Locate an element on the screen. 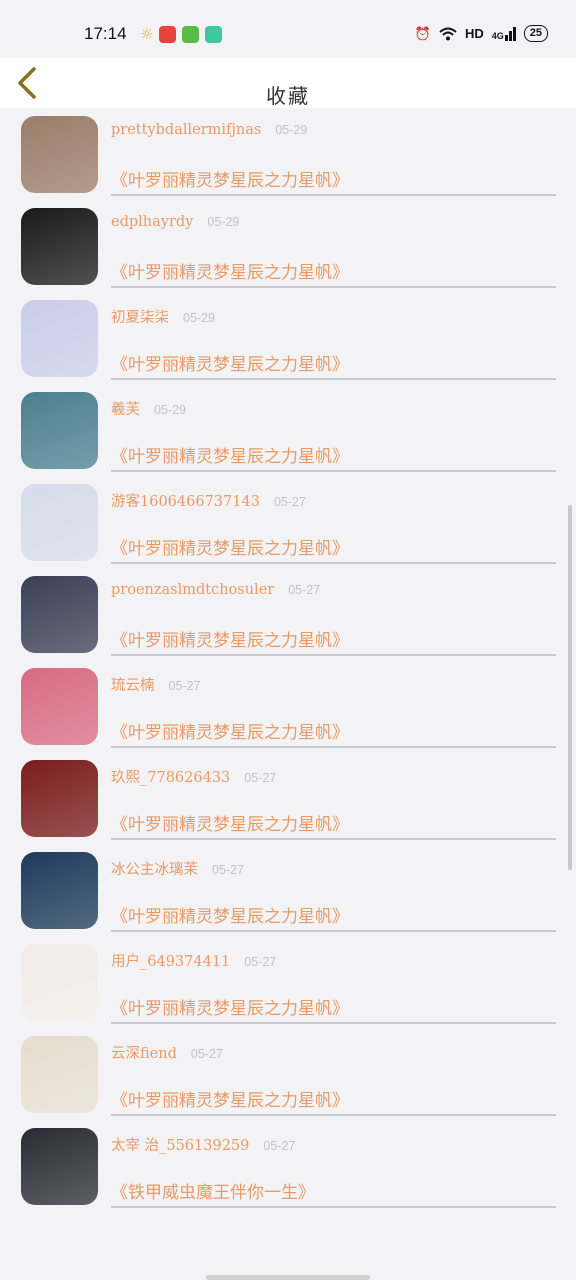 This screenshot has height=1280, width=576. notification-icons: ☼ is located at coordinates (181, 34).